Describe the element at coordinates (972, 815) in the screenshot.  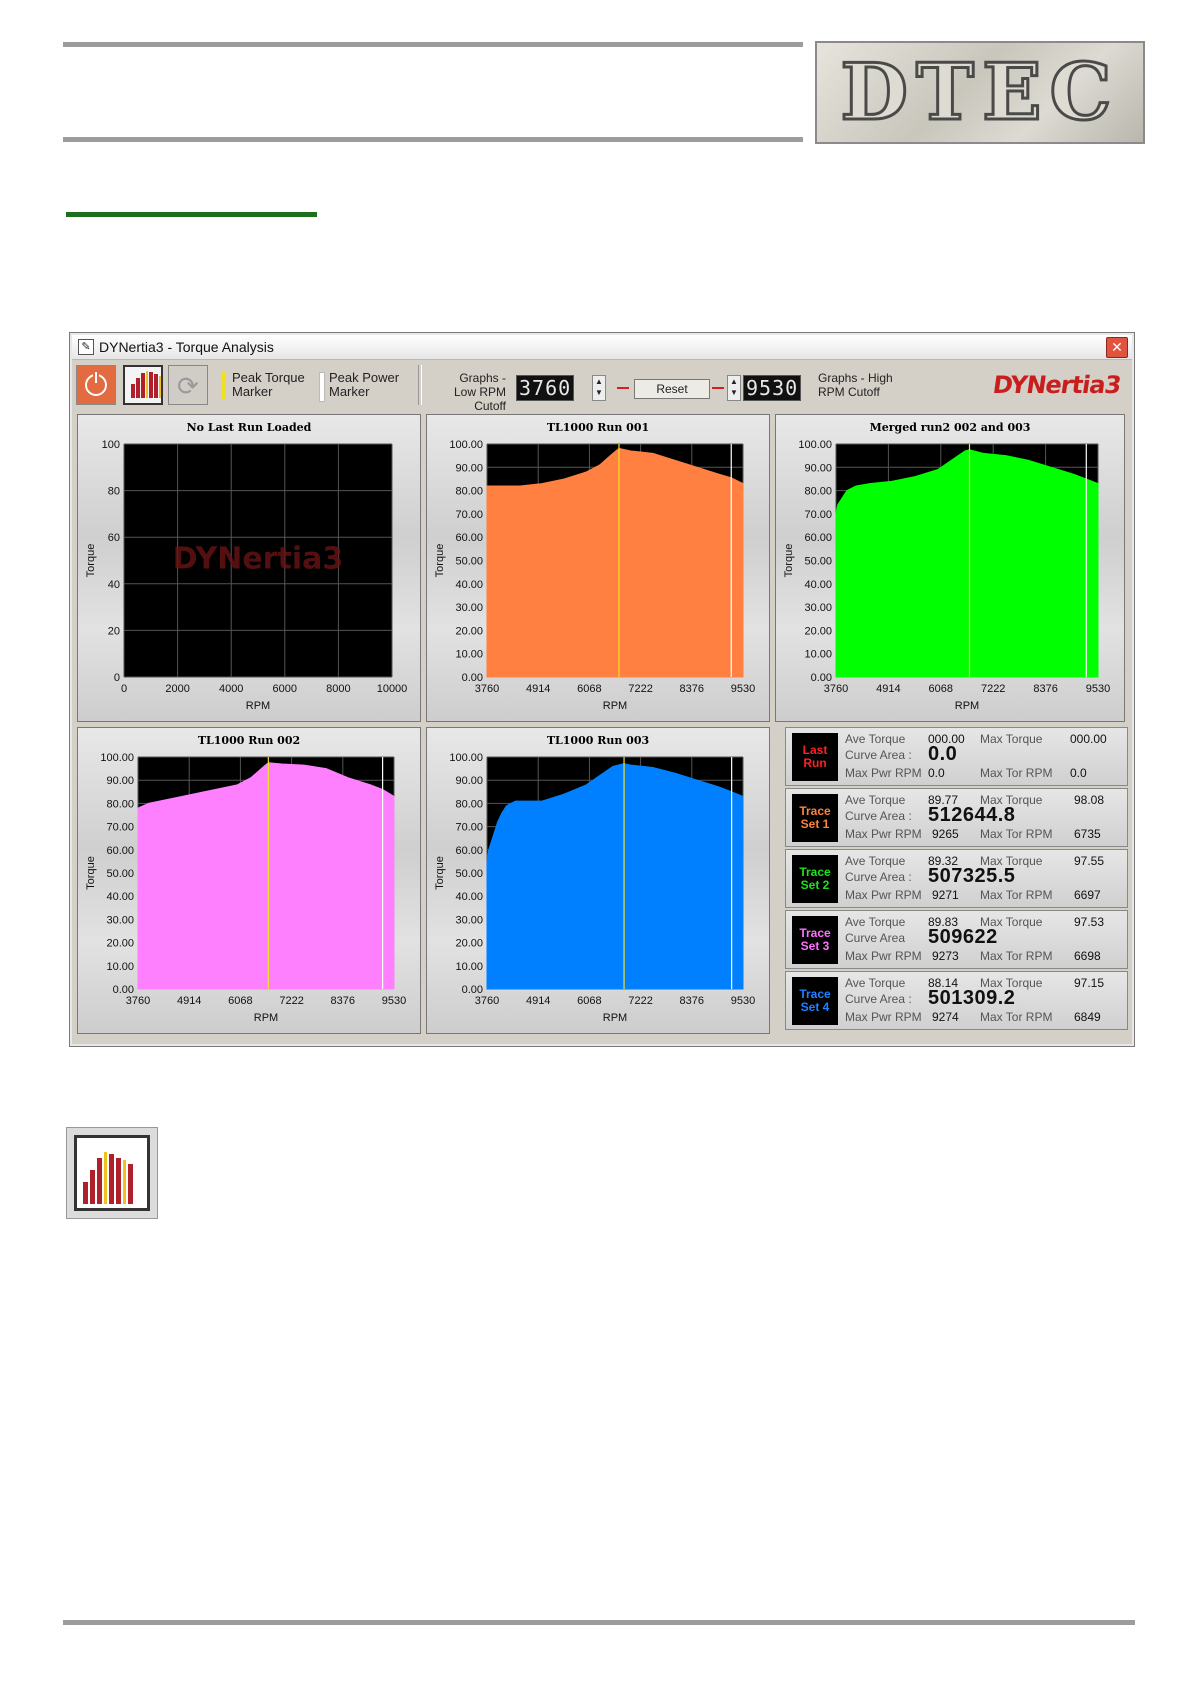
I see `curve-area-value: 512644.8` at that location.